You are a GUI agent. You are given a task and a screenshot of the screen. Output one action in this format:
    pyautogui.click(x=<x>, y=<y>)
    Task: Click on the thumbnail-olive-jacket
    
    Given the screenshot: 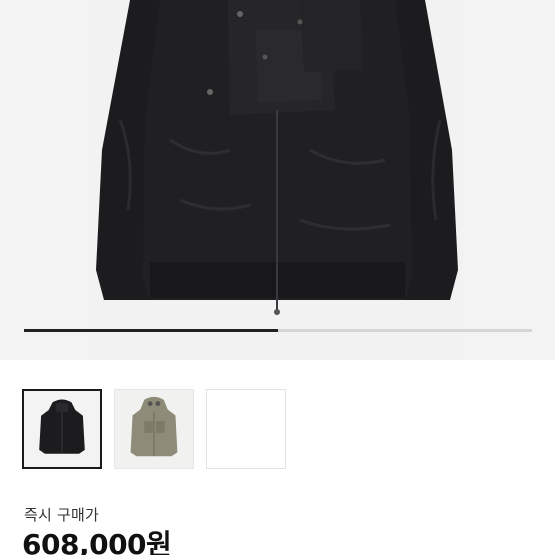 What is the action you would take?
    pyautogui.click(x=154, y=429)
    